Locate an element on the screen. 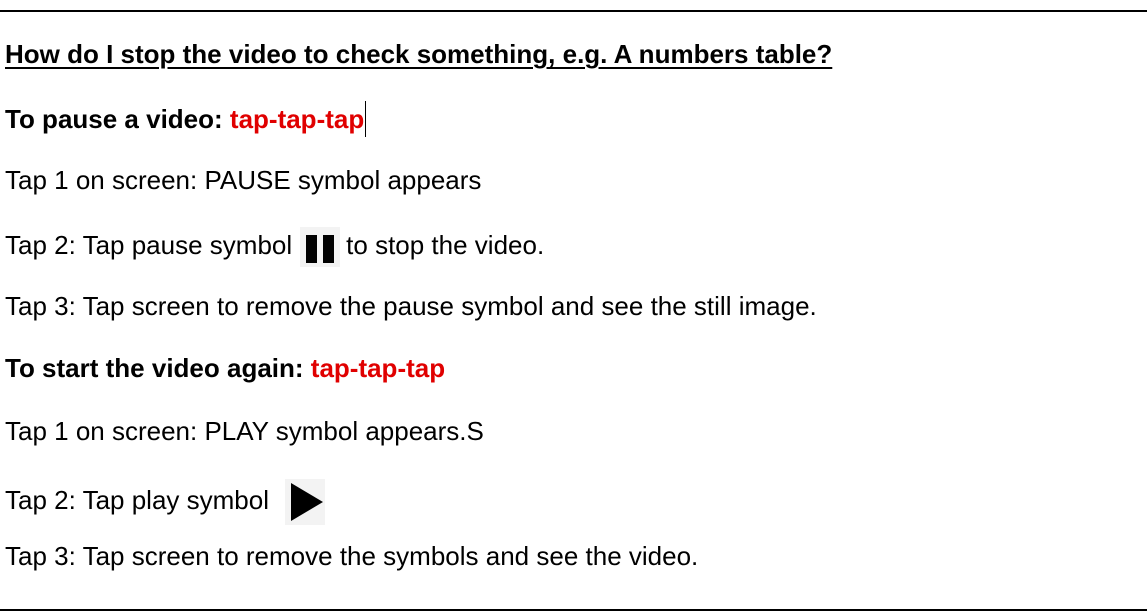 Image resolution: width=1147 pixels, height=613 pixels. pause-icon is located at coordinates (320, 247).